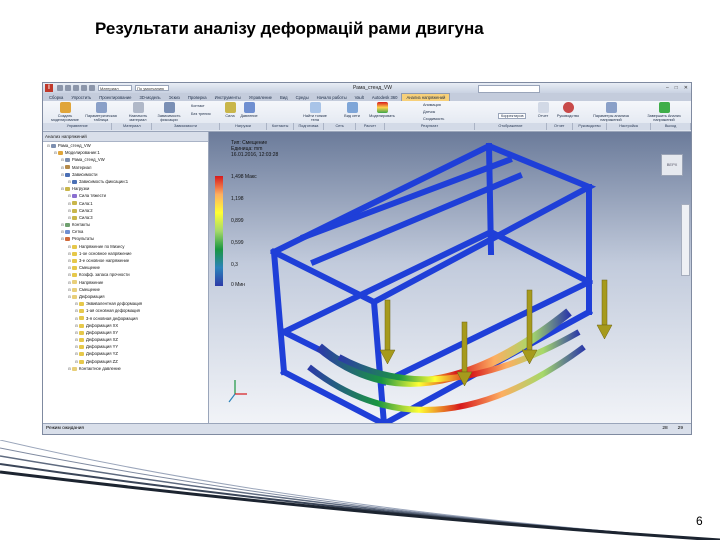 Image resolution: width=720 pixels, height=540 pixels. I want to click on browser-header: Анализ напряжений, so click(125, 137).